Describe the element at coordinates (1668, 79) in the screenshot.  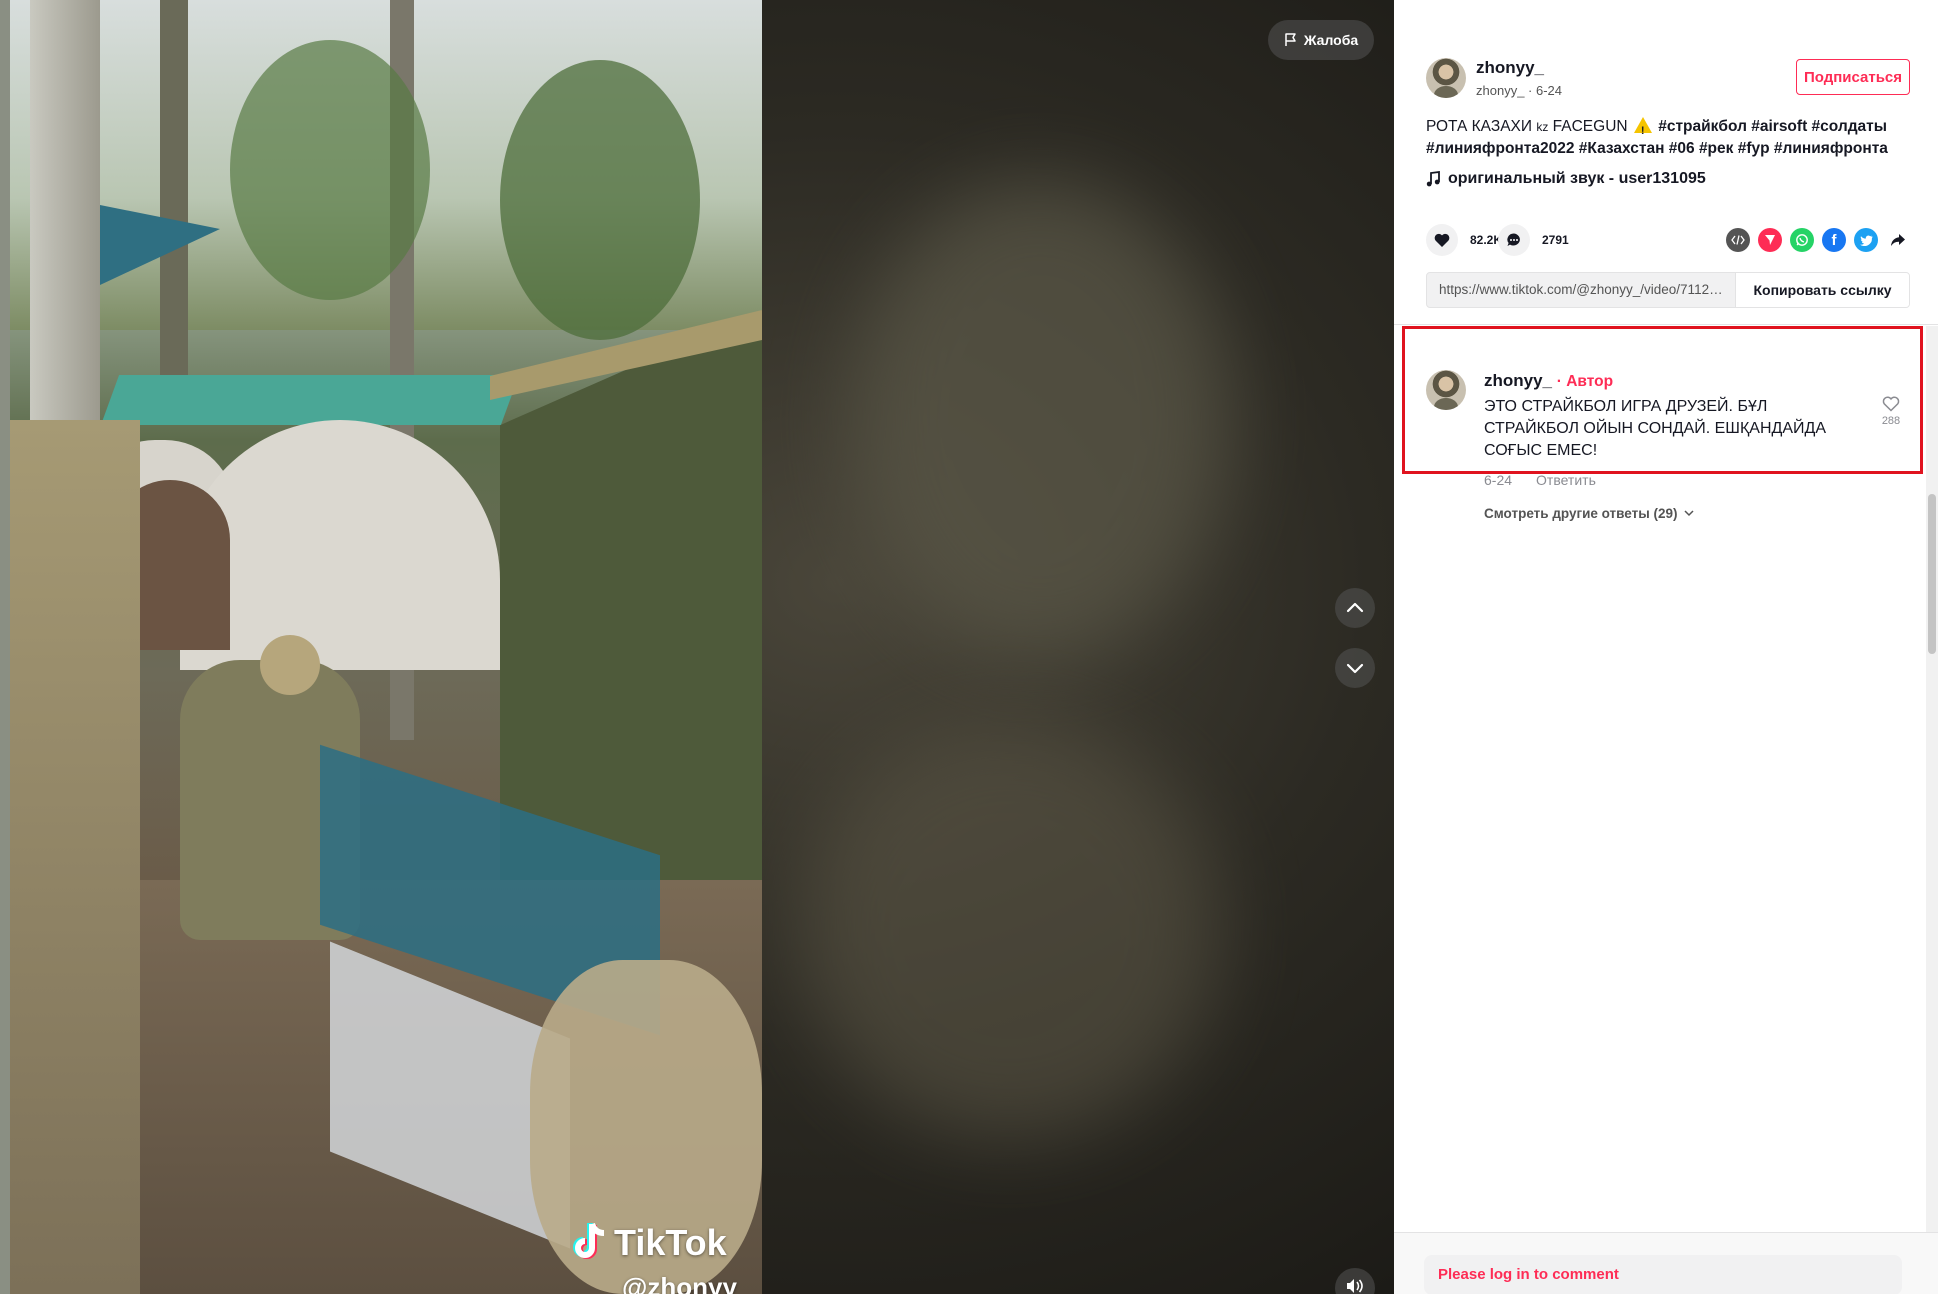
I see `author-header: zhonyy_ zhonyy_ · 6-24 Подписаться` at that location.